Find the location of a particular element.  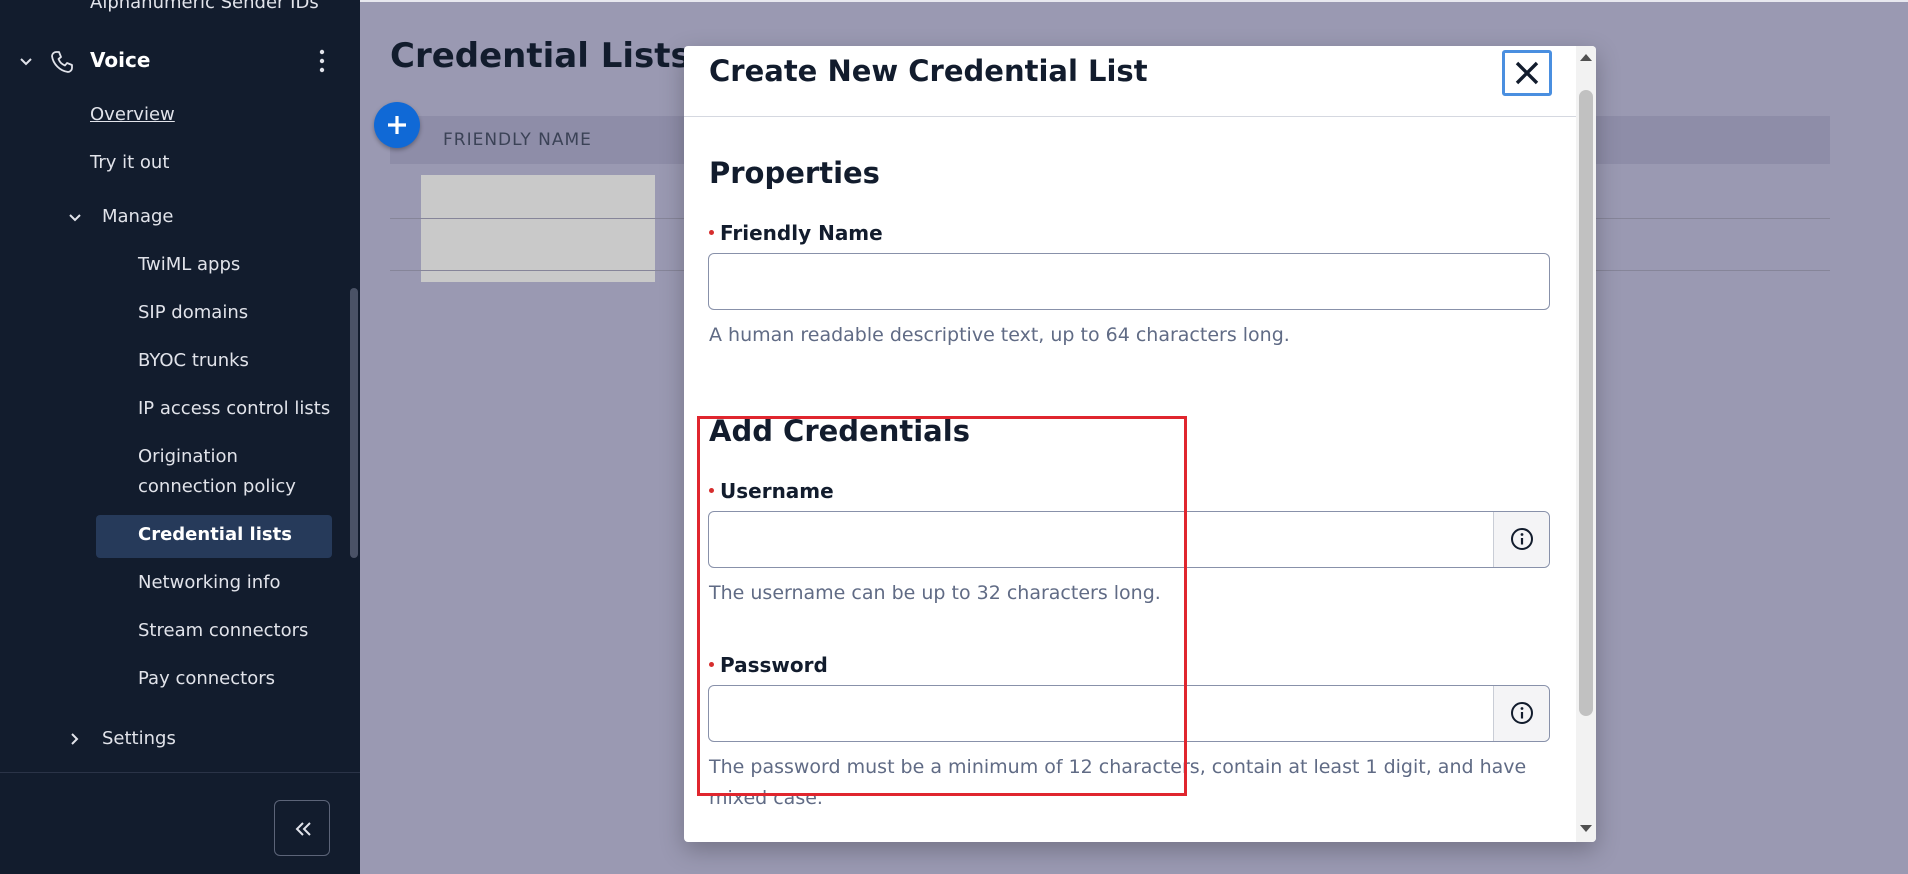

close-icon is located at coordinates (1527, 73).